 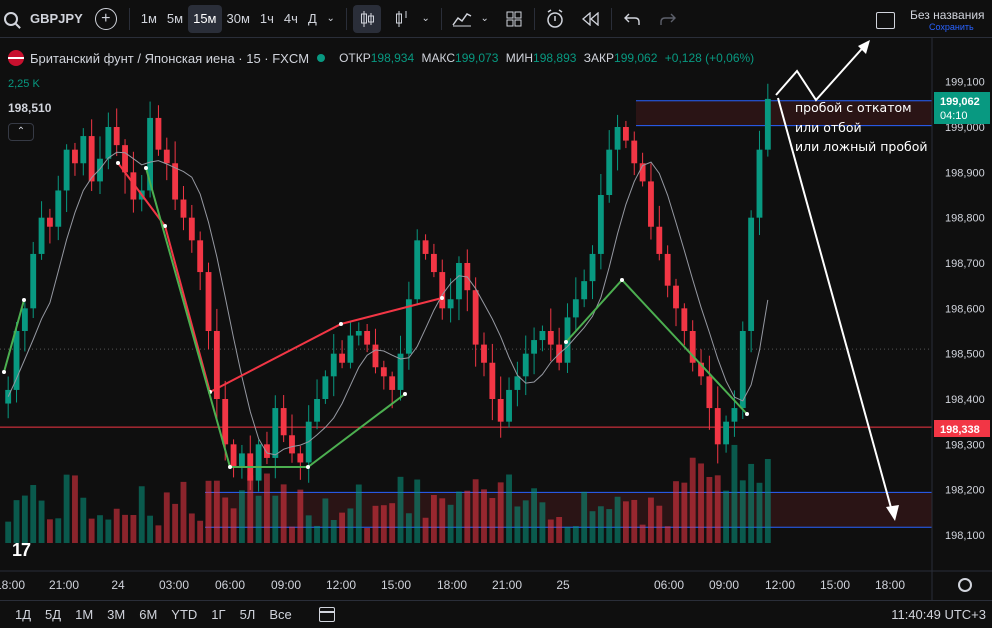 What do you see at coordinates (175, 19) in the screenshot?
I see `tf-5m: 5м` at bounding box center [175, 19].